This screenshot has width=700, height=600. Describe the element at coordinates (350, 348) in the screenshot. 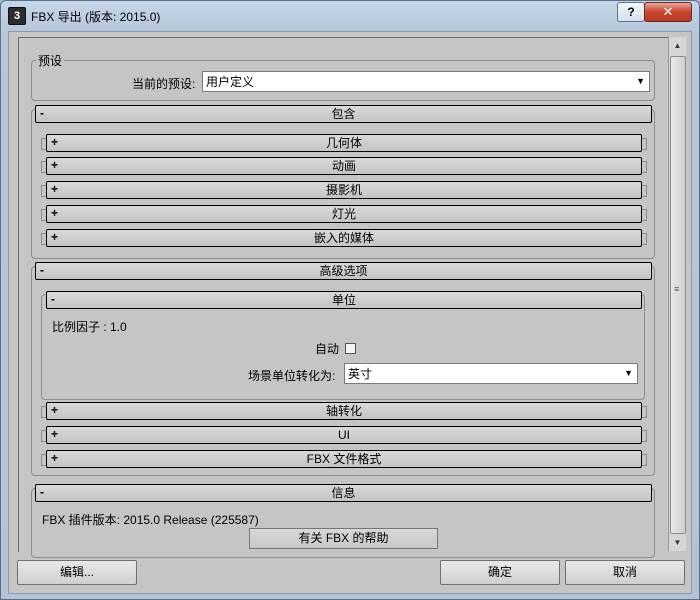

I see `auto-checkbox` at that location.